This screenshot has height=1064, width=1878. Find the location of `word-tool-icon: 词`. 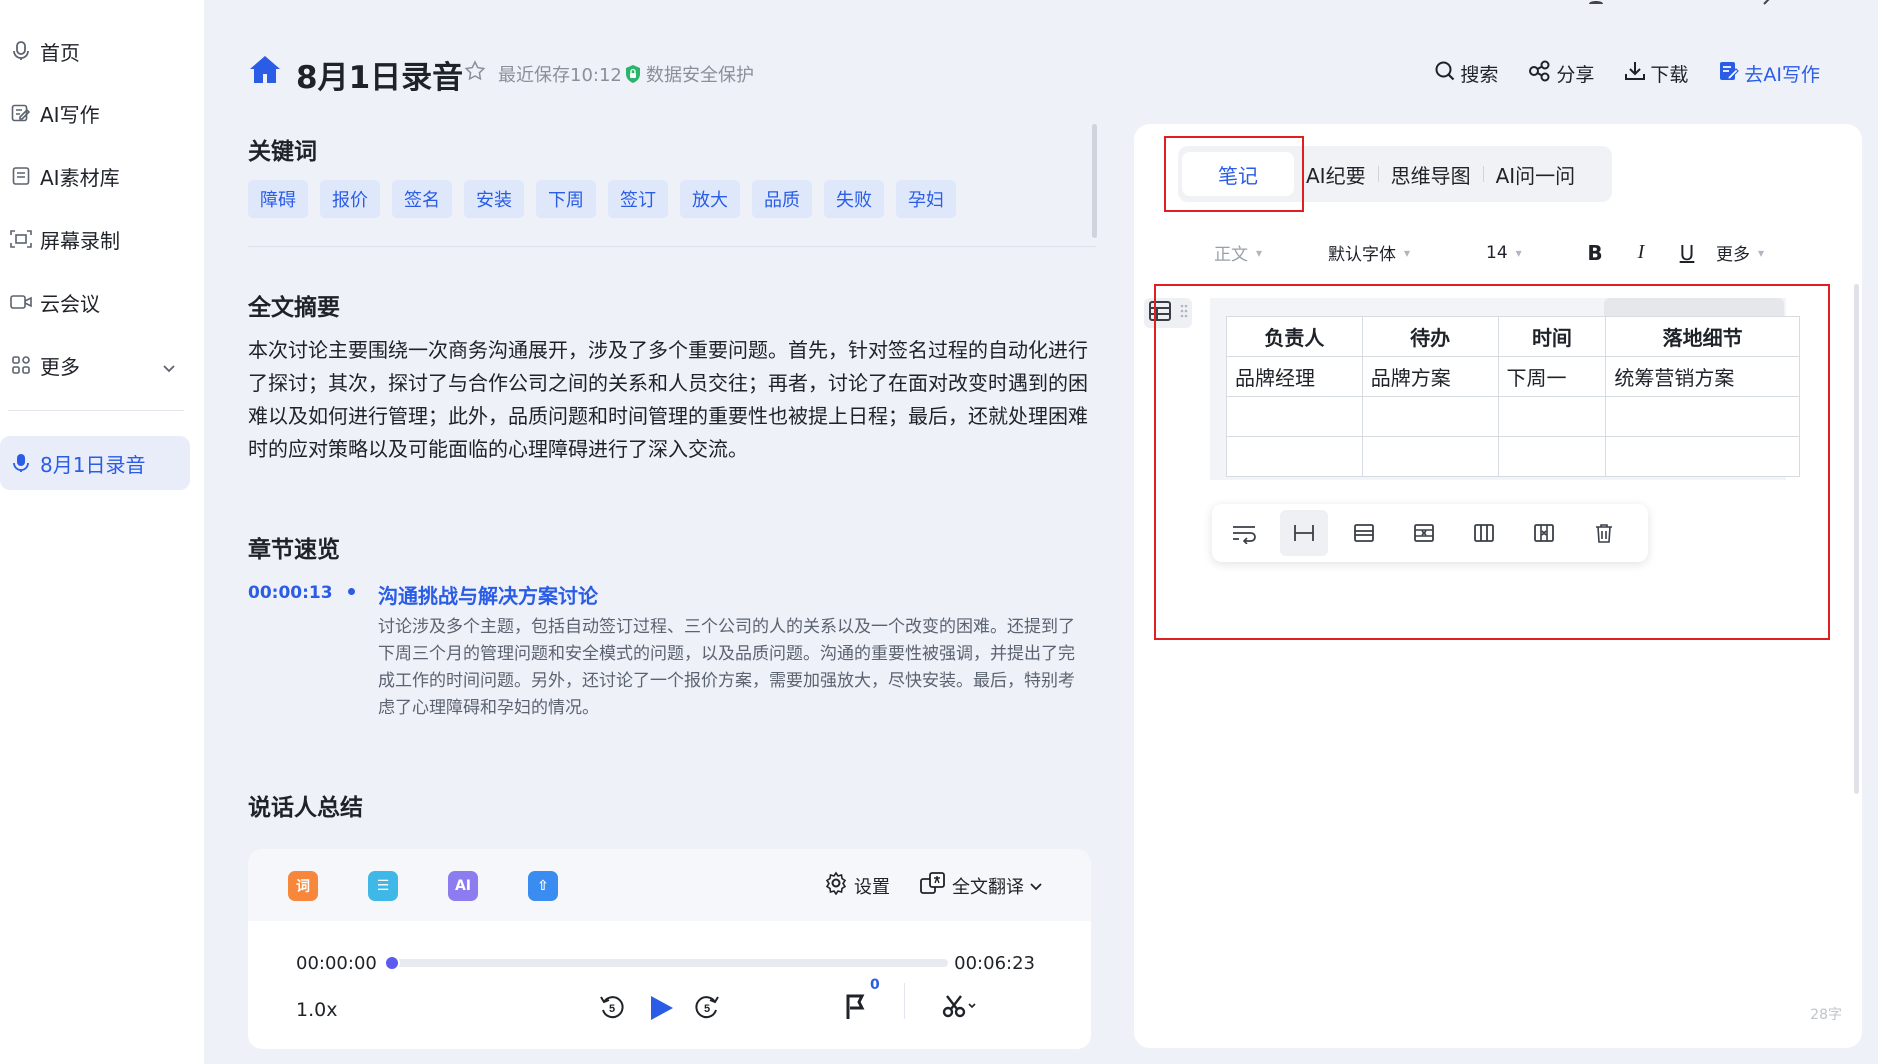

word-tool-icon: 词 is located at coordinates (303, 886).